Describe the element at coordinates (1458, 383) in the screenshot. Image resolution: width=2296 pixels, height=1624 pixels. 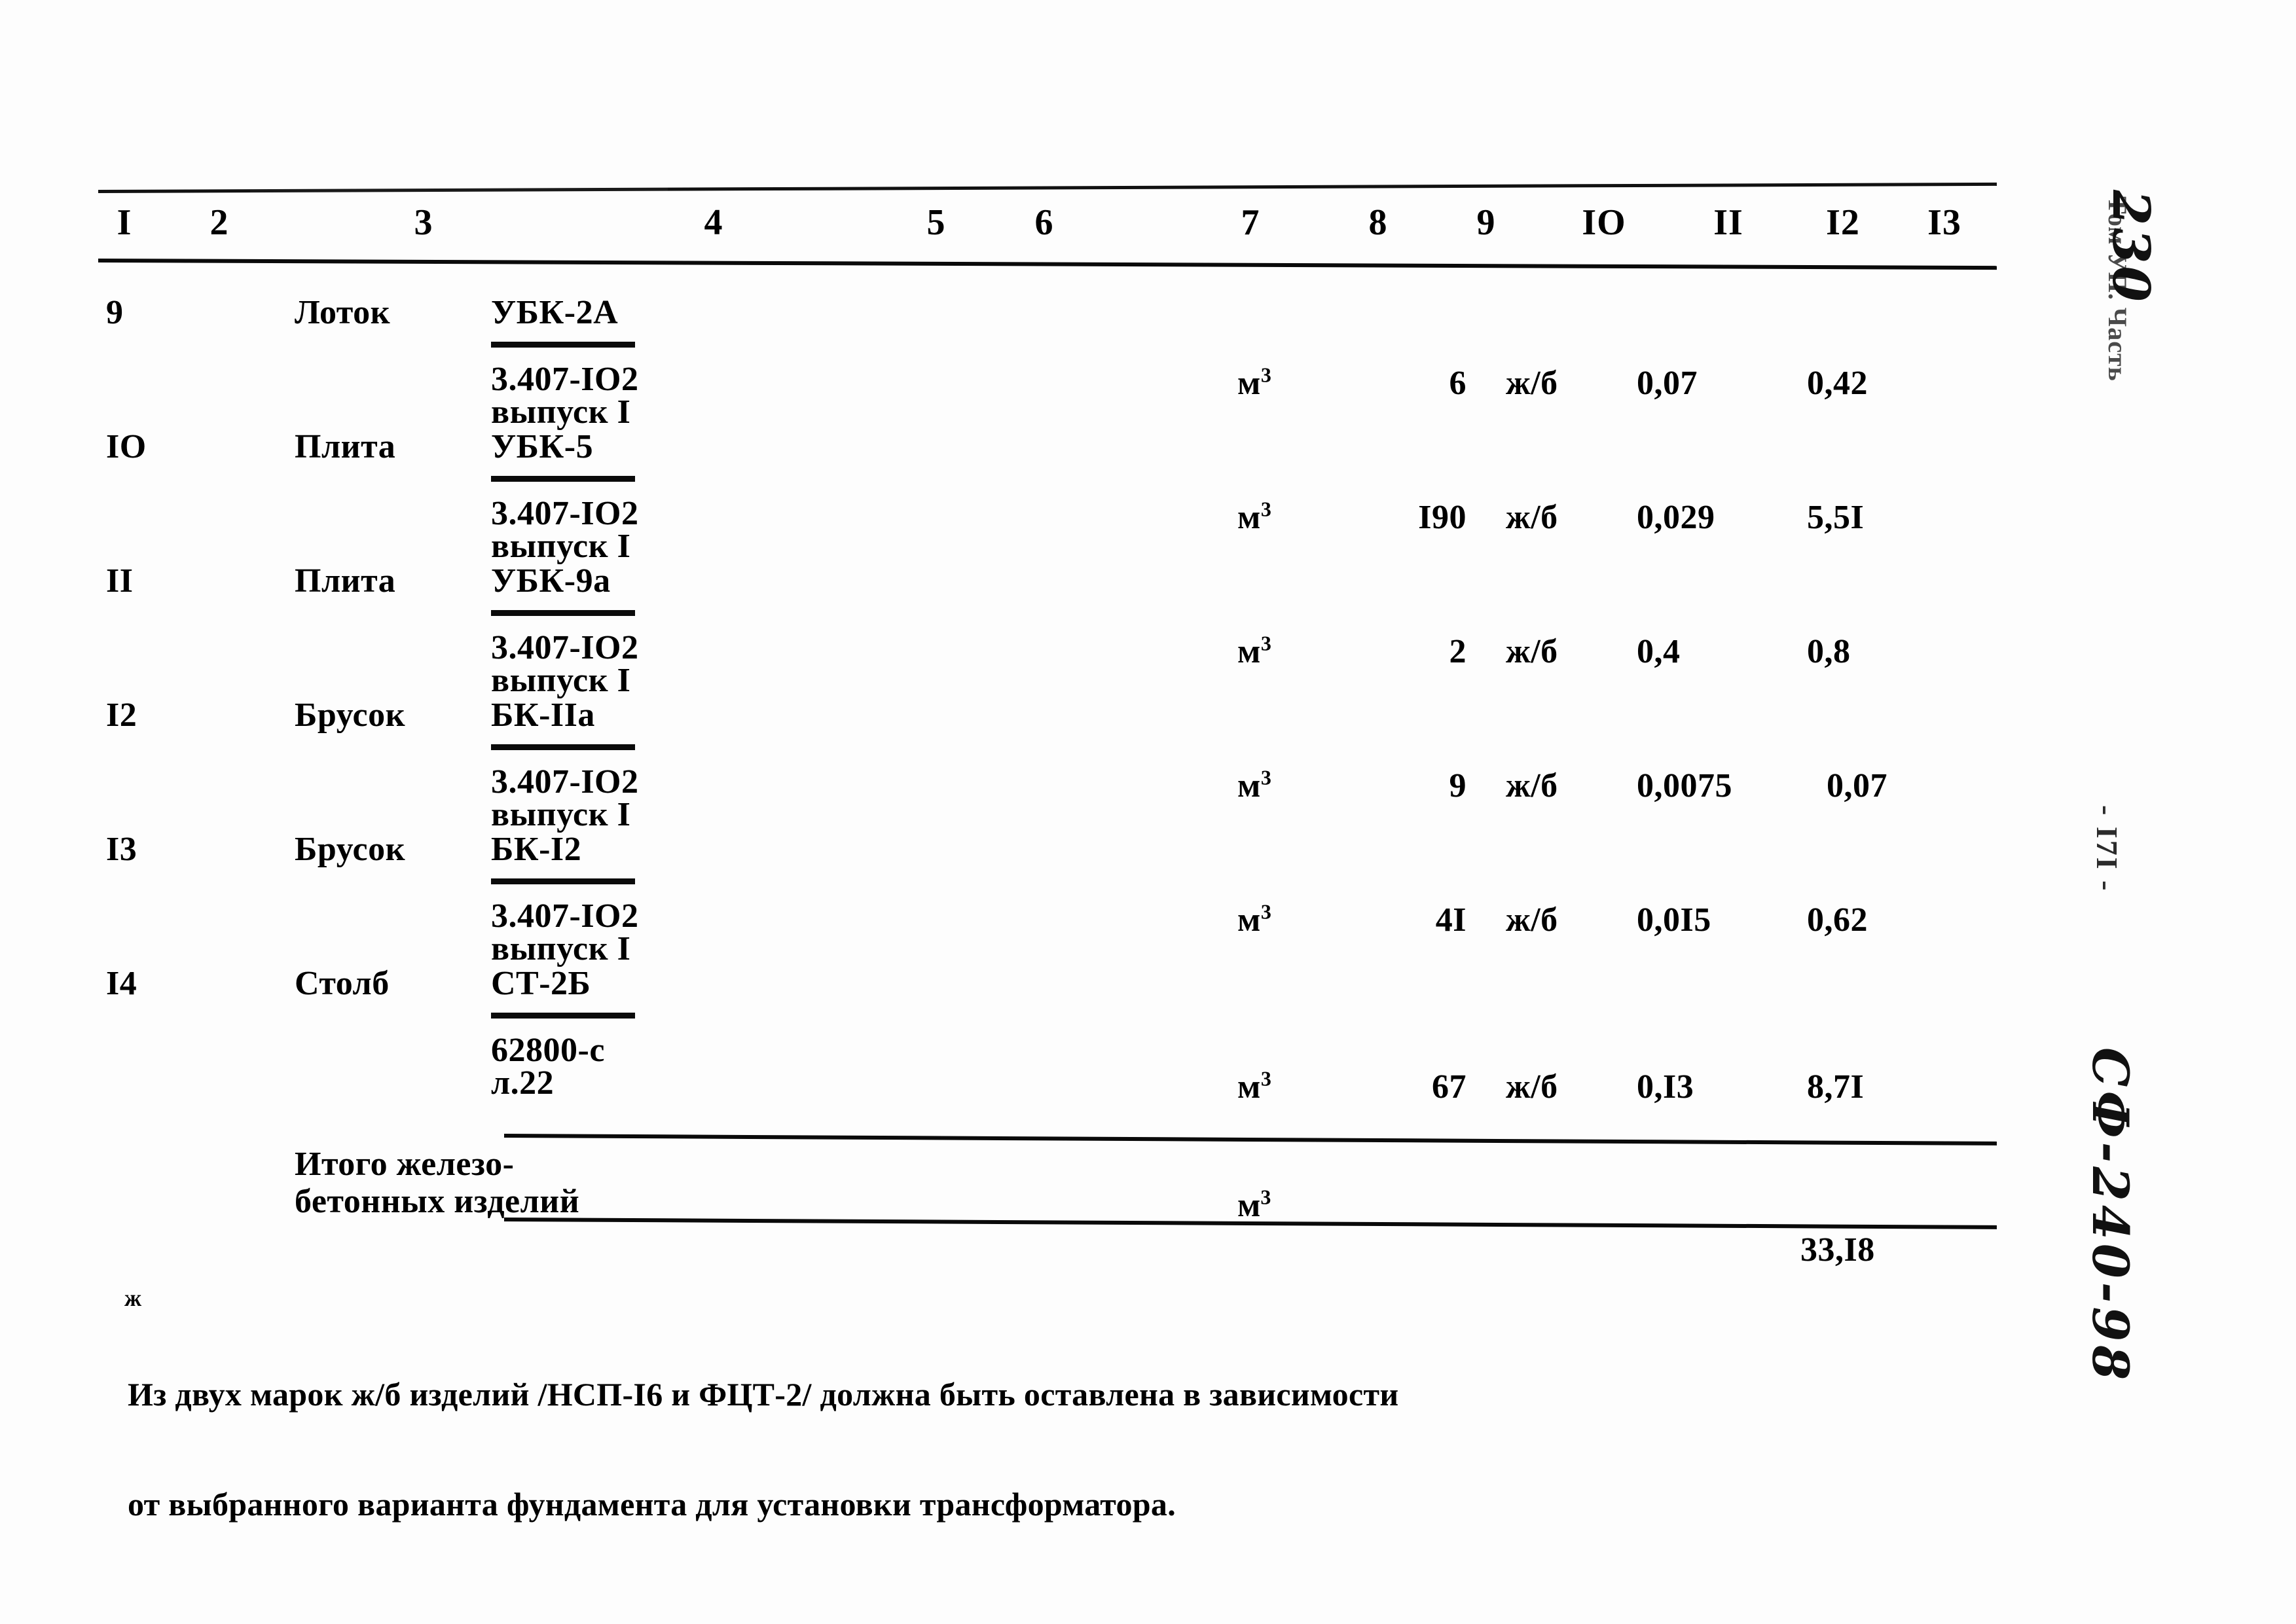
I see `row-quantity: 6` at that location.